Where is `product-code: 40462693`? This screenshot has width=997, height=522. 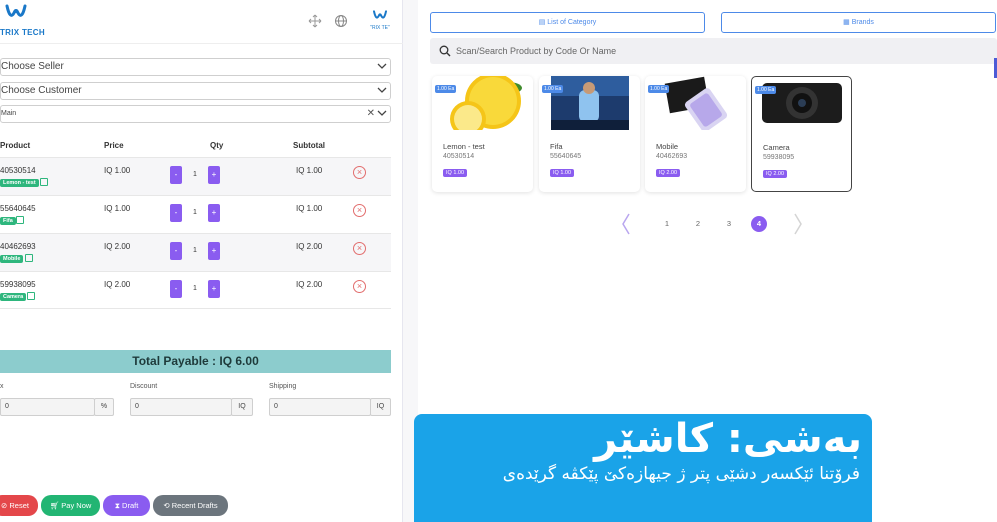 product-code: 40462693 is located at coordinates (672, 156).